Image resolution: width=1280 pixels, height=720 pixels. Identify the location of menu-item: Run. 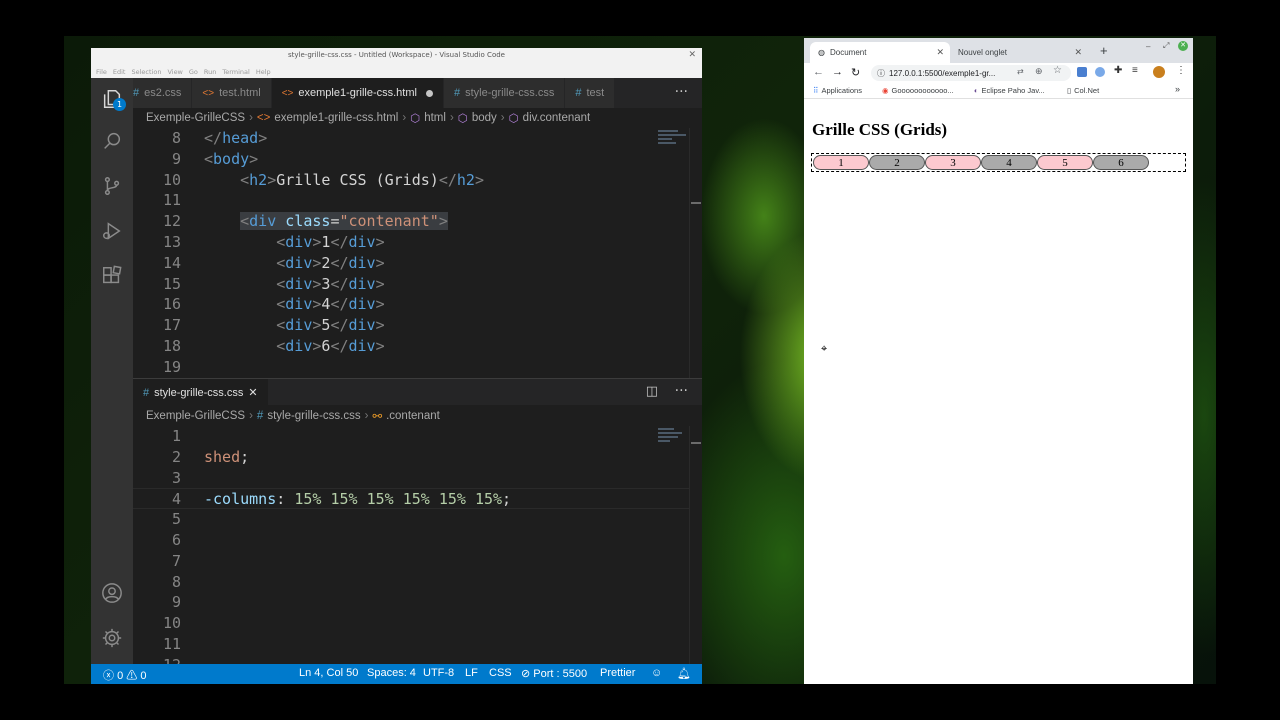
(210, 72).